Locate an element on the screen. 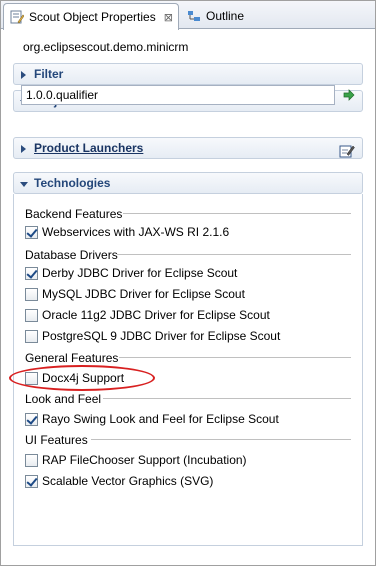 This screenshot has width=376, height=566. tab-label: Scout Object Properties is located at coordinates (92, 17).